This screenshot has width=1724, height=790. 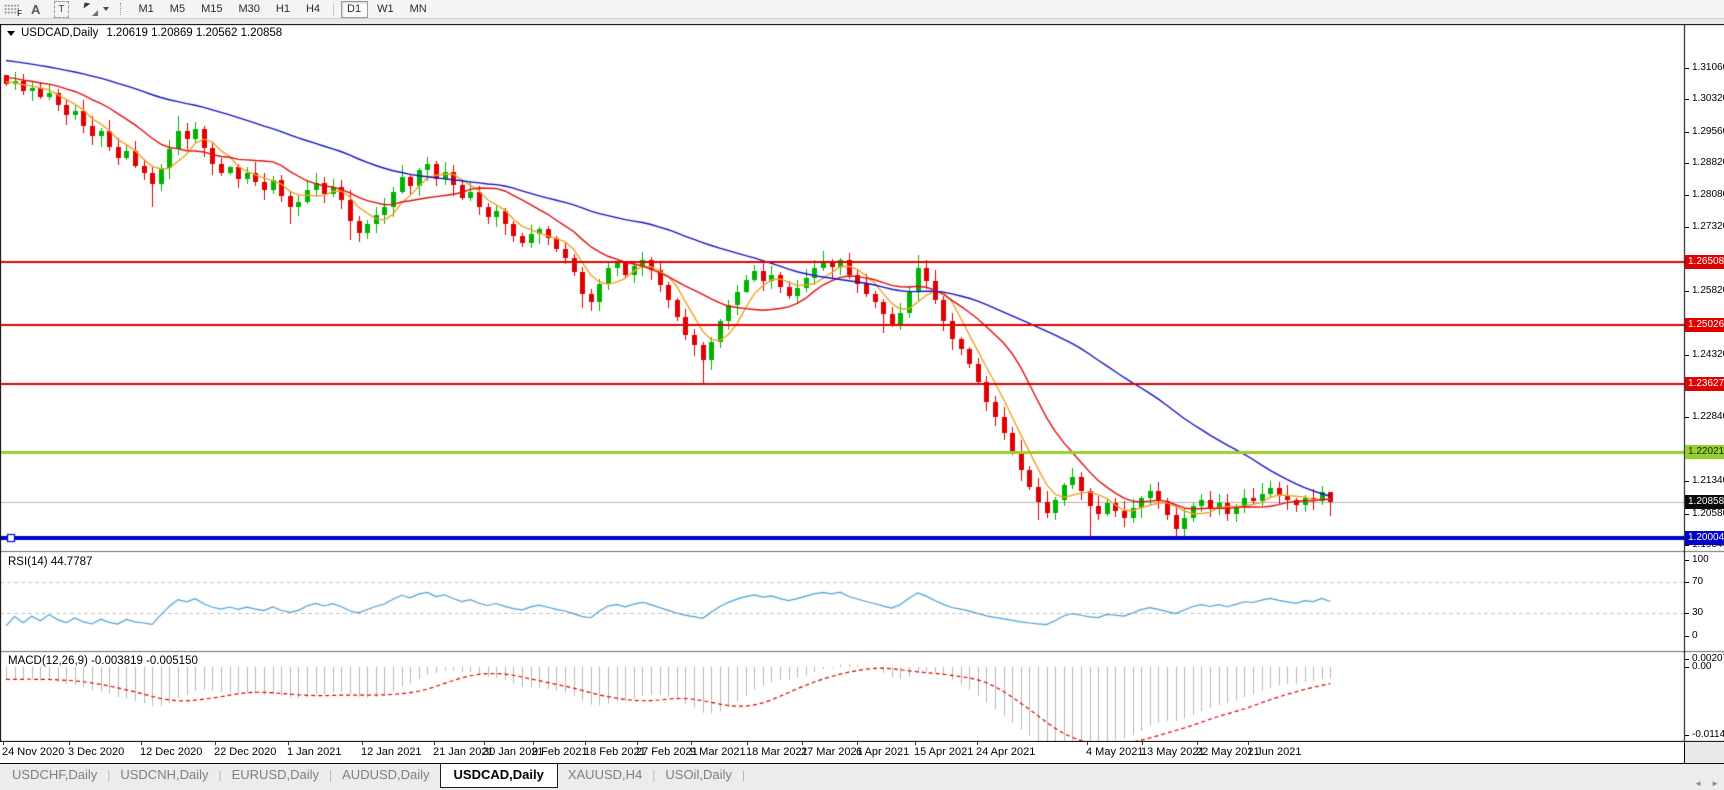 I want to click on date-label: 24 Nov 2020, so click(x=33, y=752).